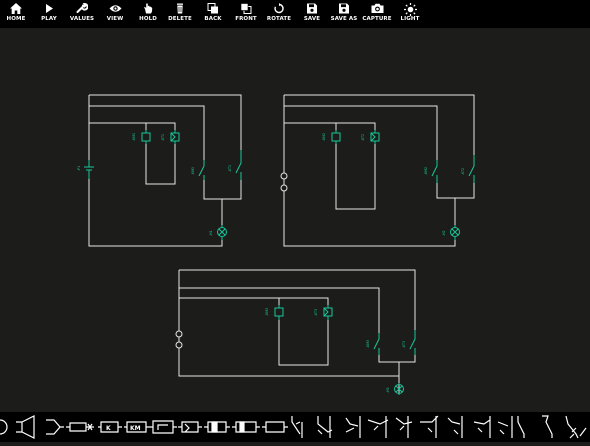 The height and width of the screenshot is (446, 590). I want to click on lamp-h3: -H3, so click(395, 389).